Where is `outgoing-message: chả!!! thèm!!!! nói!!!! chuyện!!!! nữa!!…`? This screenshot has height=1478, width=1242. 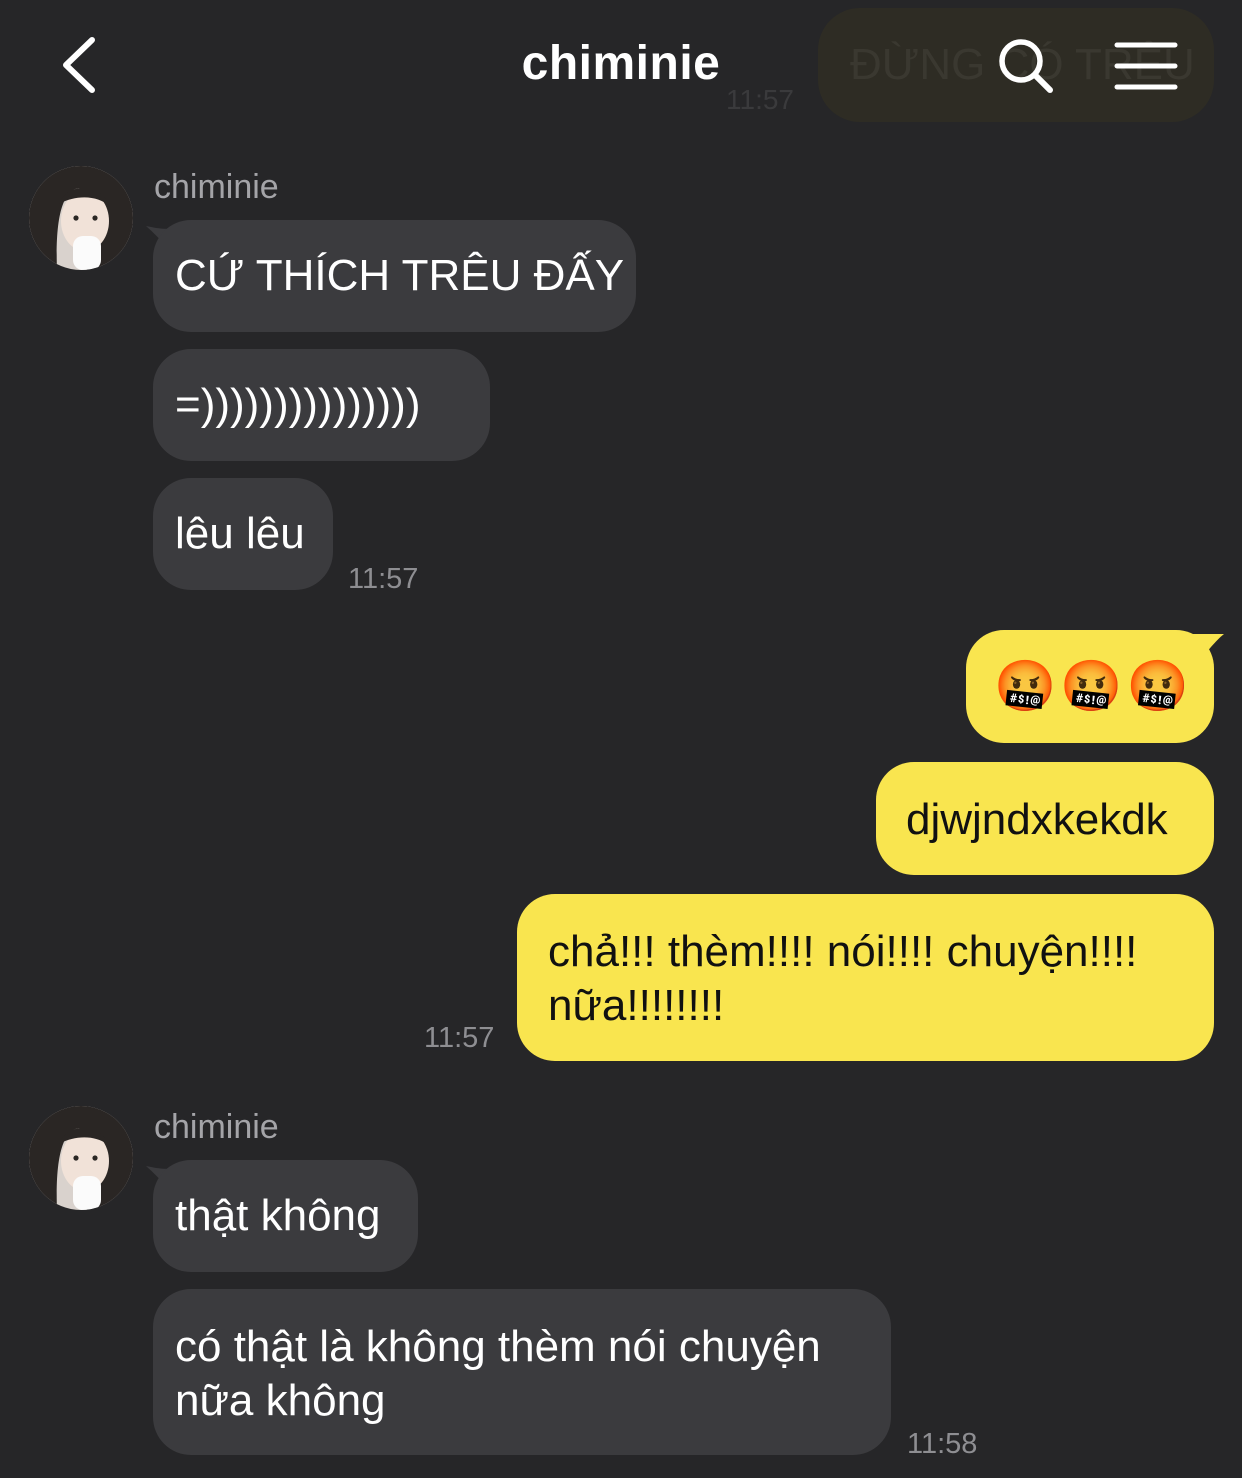
outgoing-message: chả!!! thèm!!!! nói!!!! chuyện!!!! nữa!!… is located at coordinates (865, 977).